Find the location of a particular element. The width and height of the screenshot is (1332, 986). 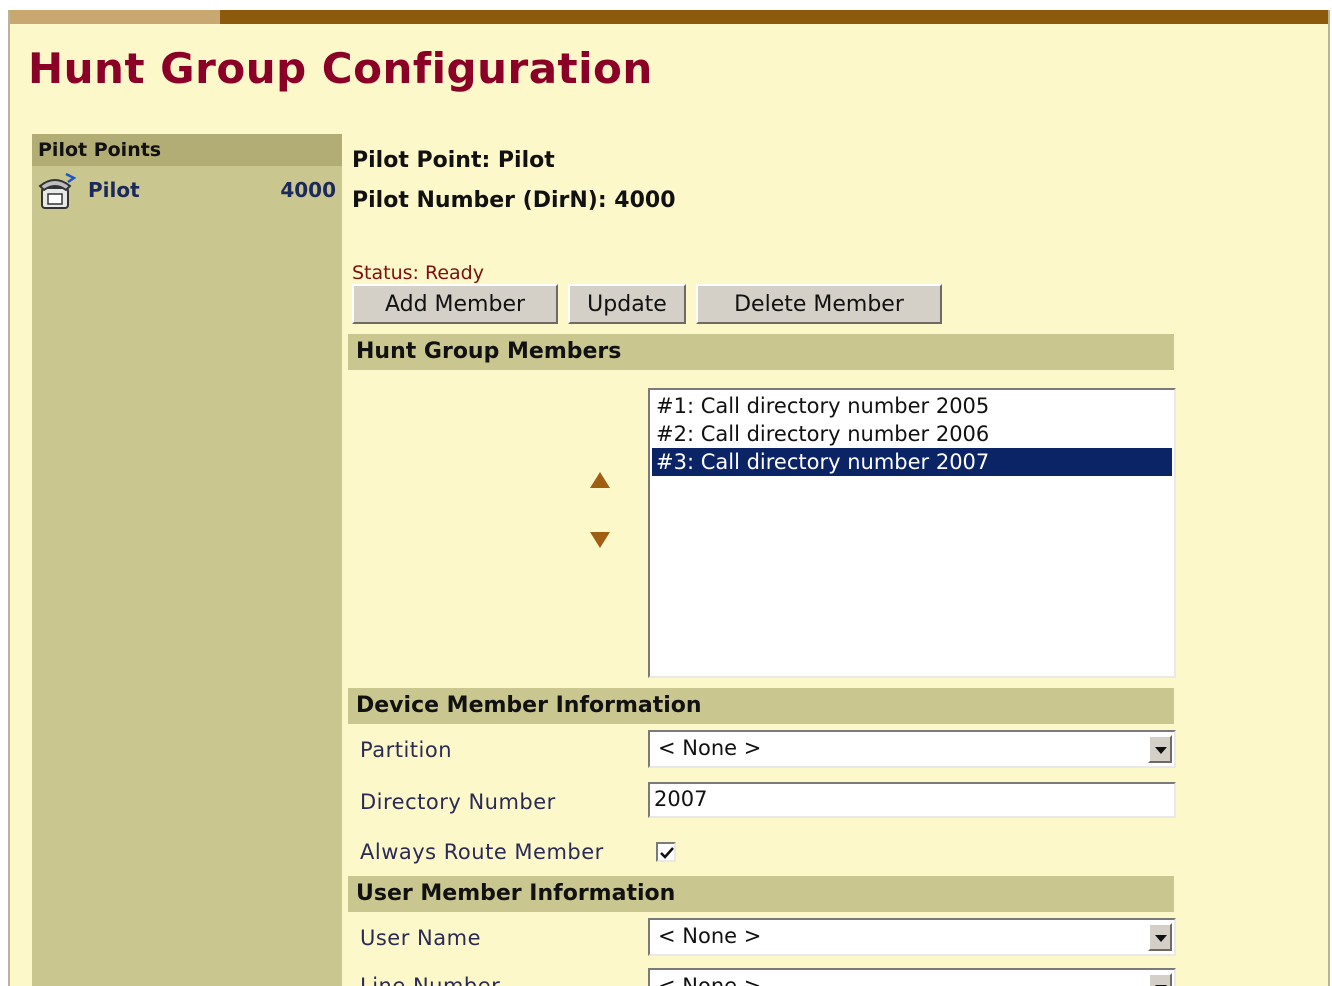

pilot-point-label: Pilot Point: Pilot is located at coordinates (453, 160).